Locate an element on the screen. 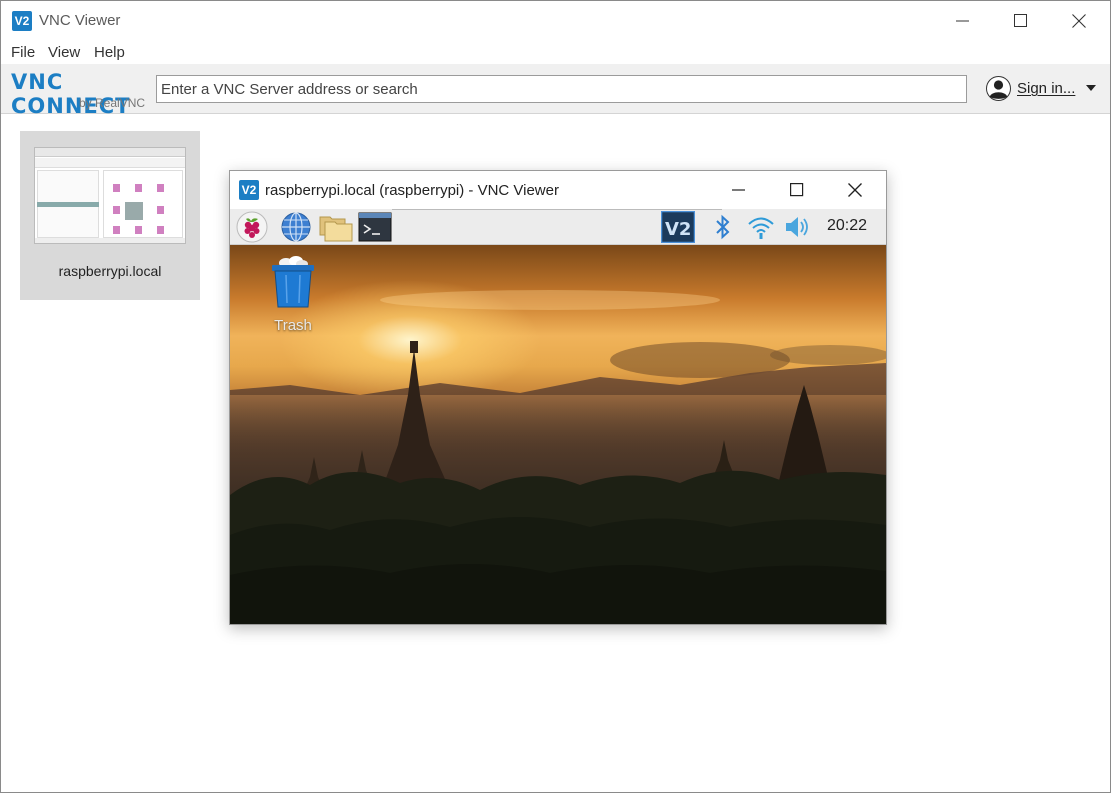 The width and height of the screenshot is (1111, 793). vnc-server-icon: V2 is located at coordinates (678, 227).